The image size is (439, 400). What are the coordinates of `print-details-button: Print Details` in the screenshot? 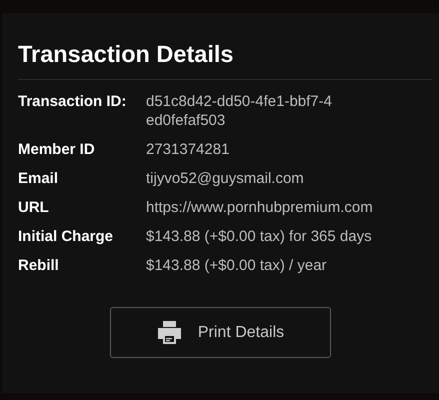 It's located at (220, 332).